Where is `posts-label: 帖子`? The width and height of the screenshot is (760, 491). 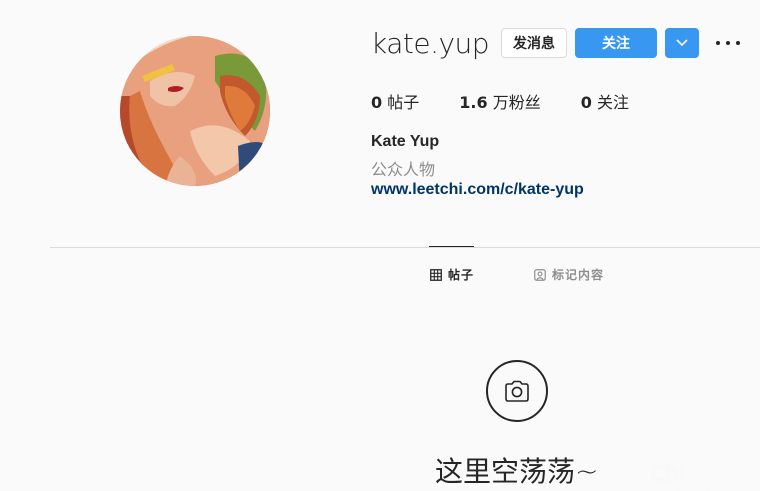
posts-label: 帖子 is located at coordinates (403, 102).